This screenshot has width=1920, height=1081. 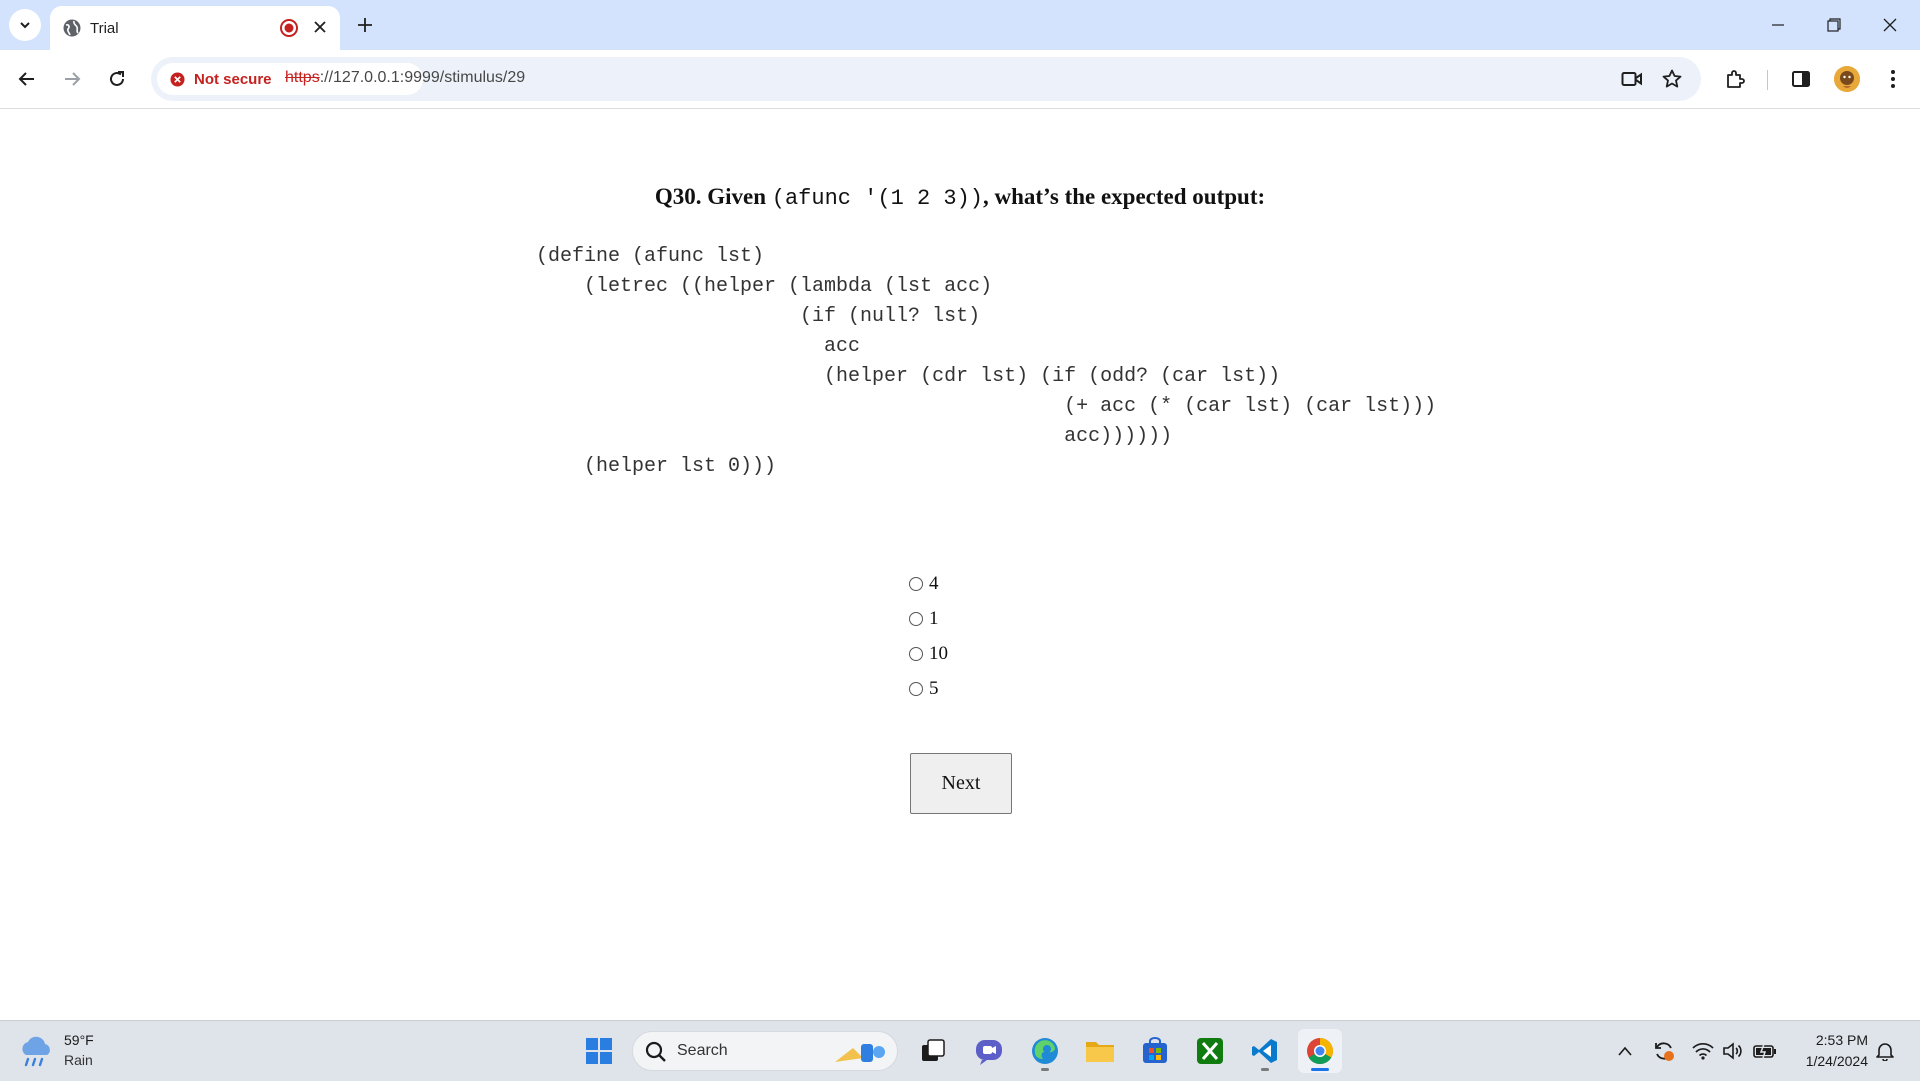 I want to click on record-icon, so click(x=289, y=28).